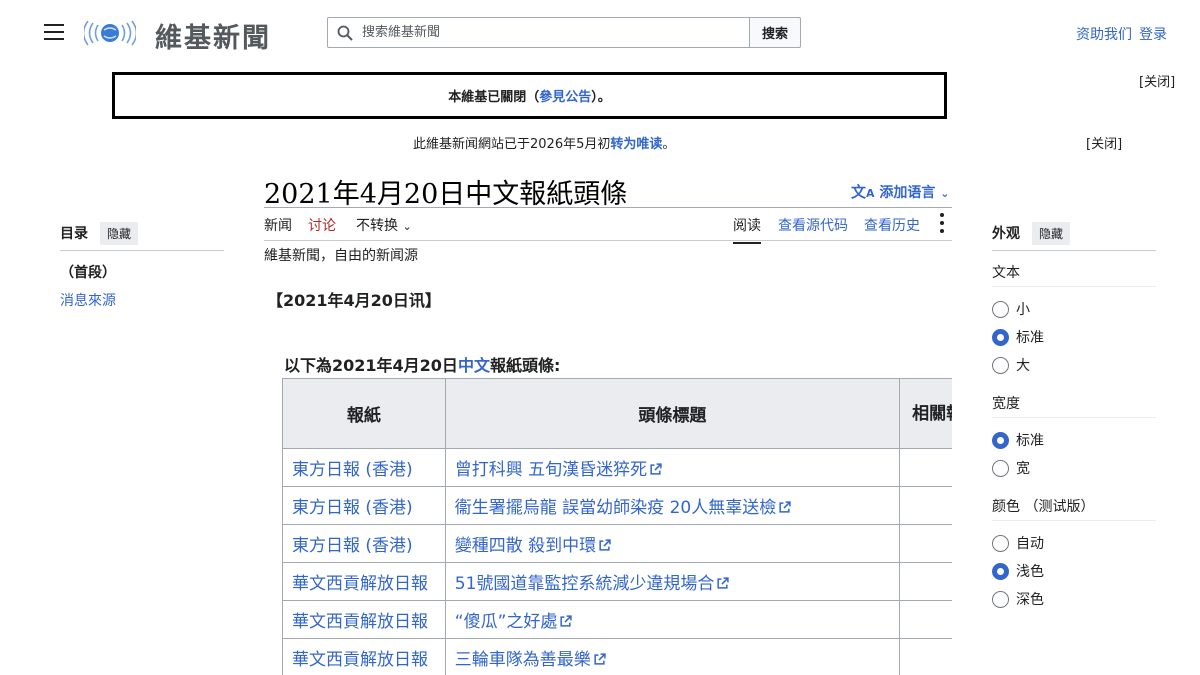  Describe the element at coordinates (54, 33) in the screenshot. I see `main-menu-button` at that location.